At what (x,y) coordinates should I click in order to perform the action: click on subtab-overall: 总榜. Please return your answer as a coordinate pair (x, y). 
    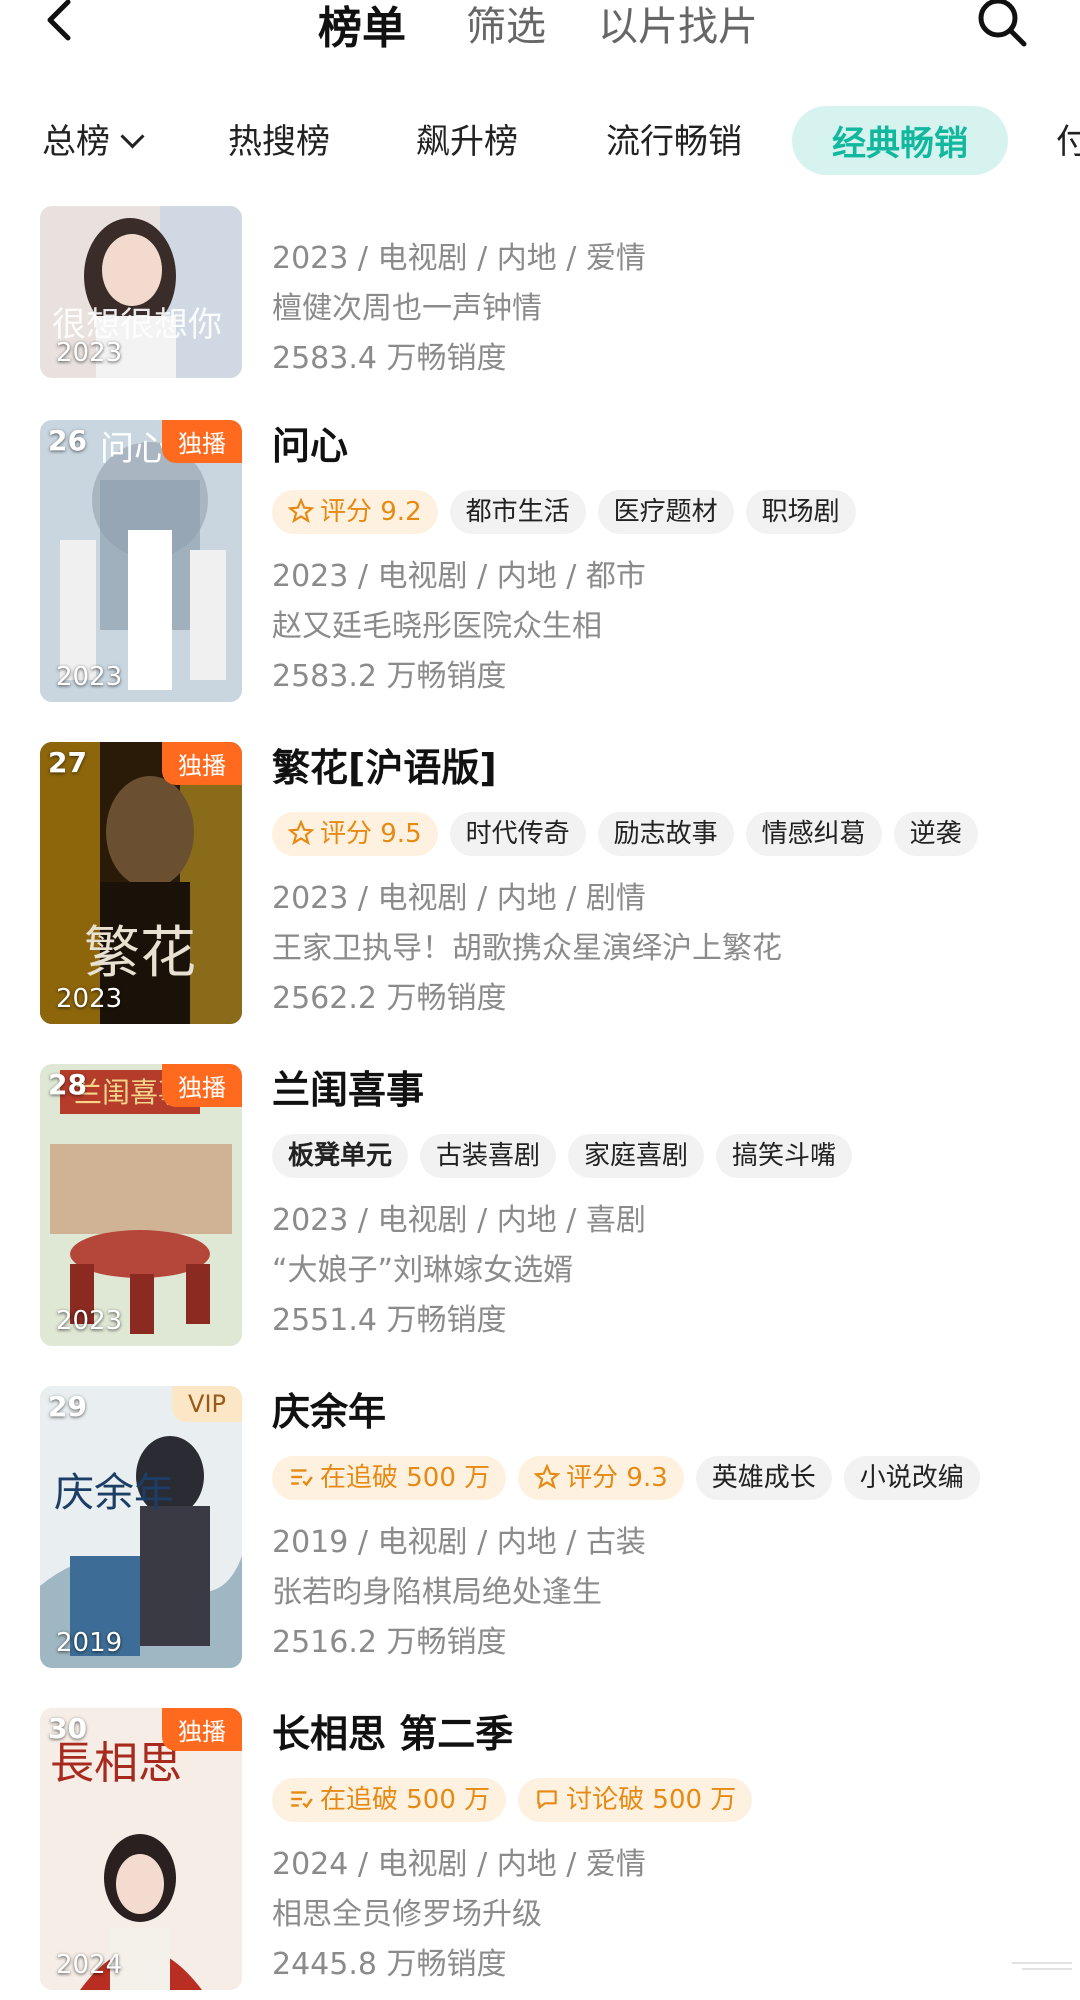
    Looking at the image, I should click on (93, 138).